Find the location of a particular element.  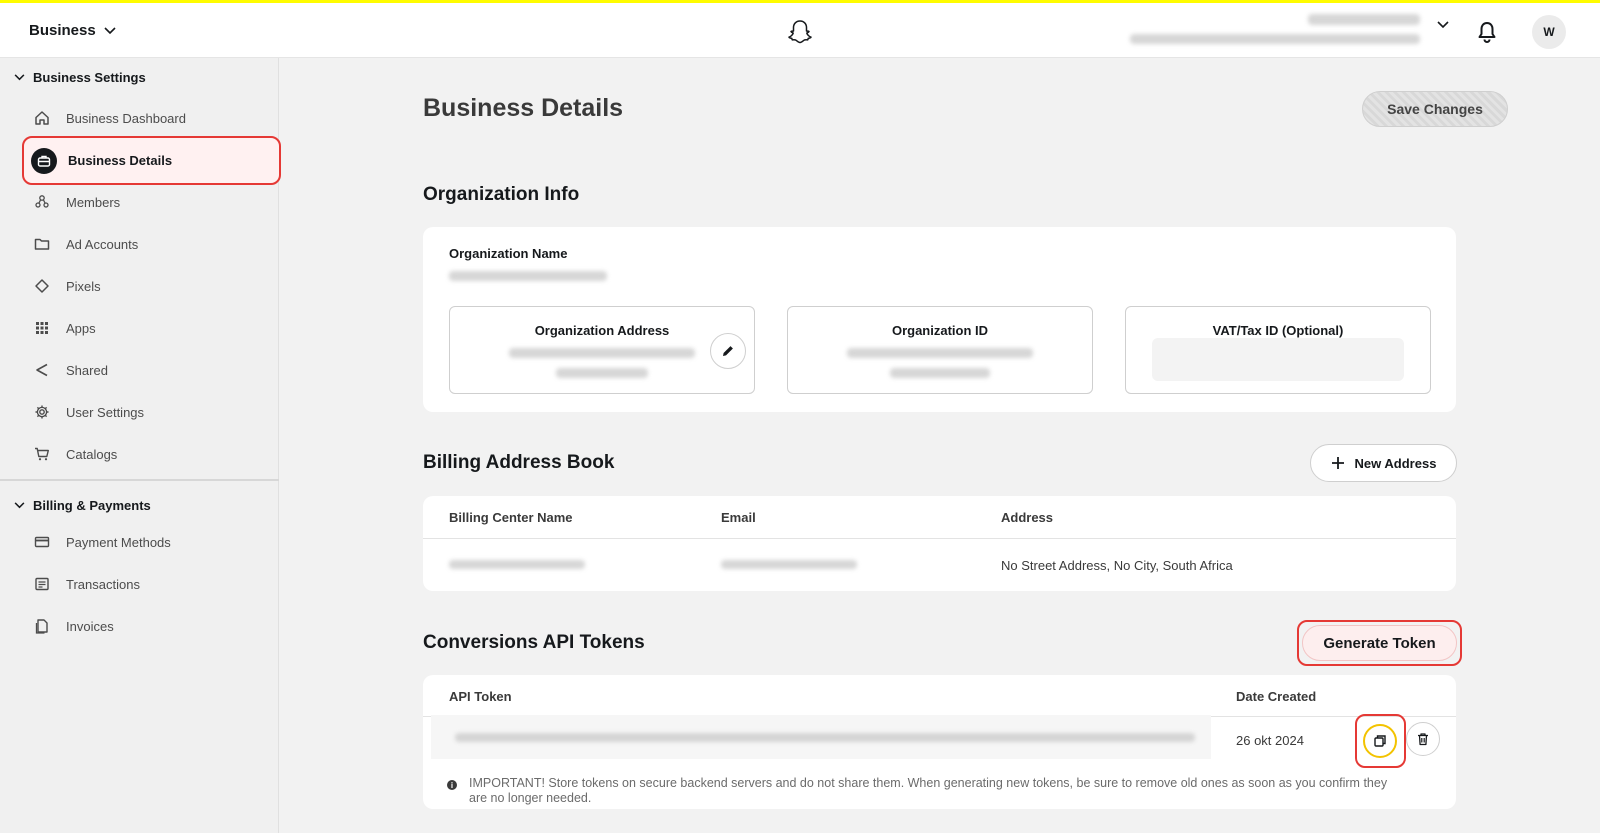

copy-icon is located at coordinates (1380, 741).